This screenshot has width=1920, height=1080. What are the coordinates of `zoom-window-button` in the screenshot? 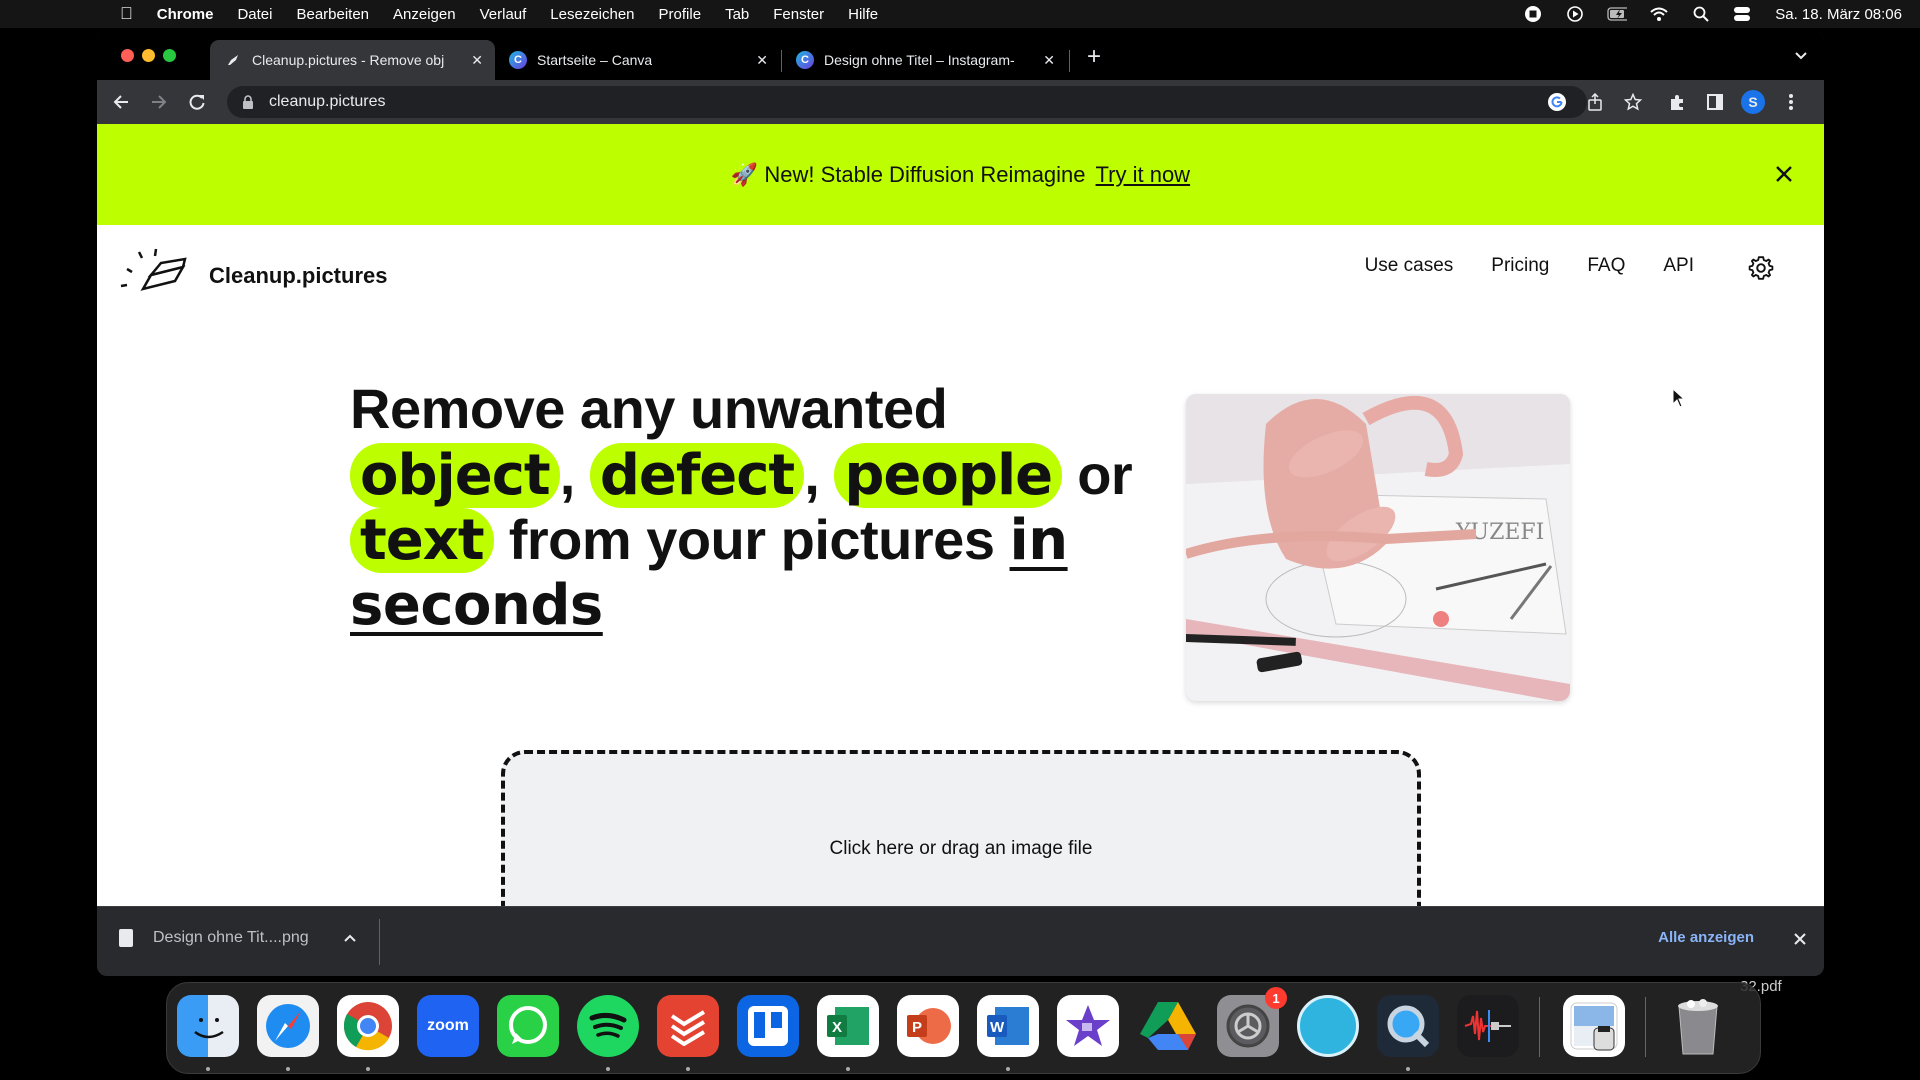 It's located at (169, 55).